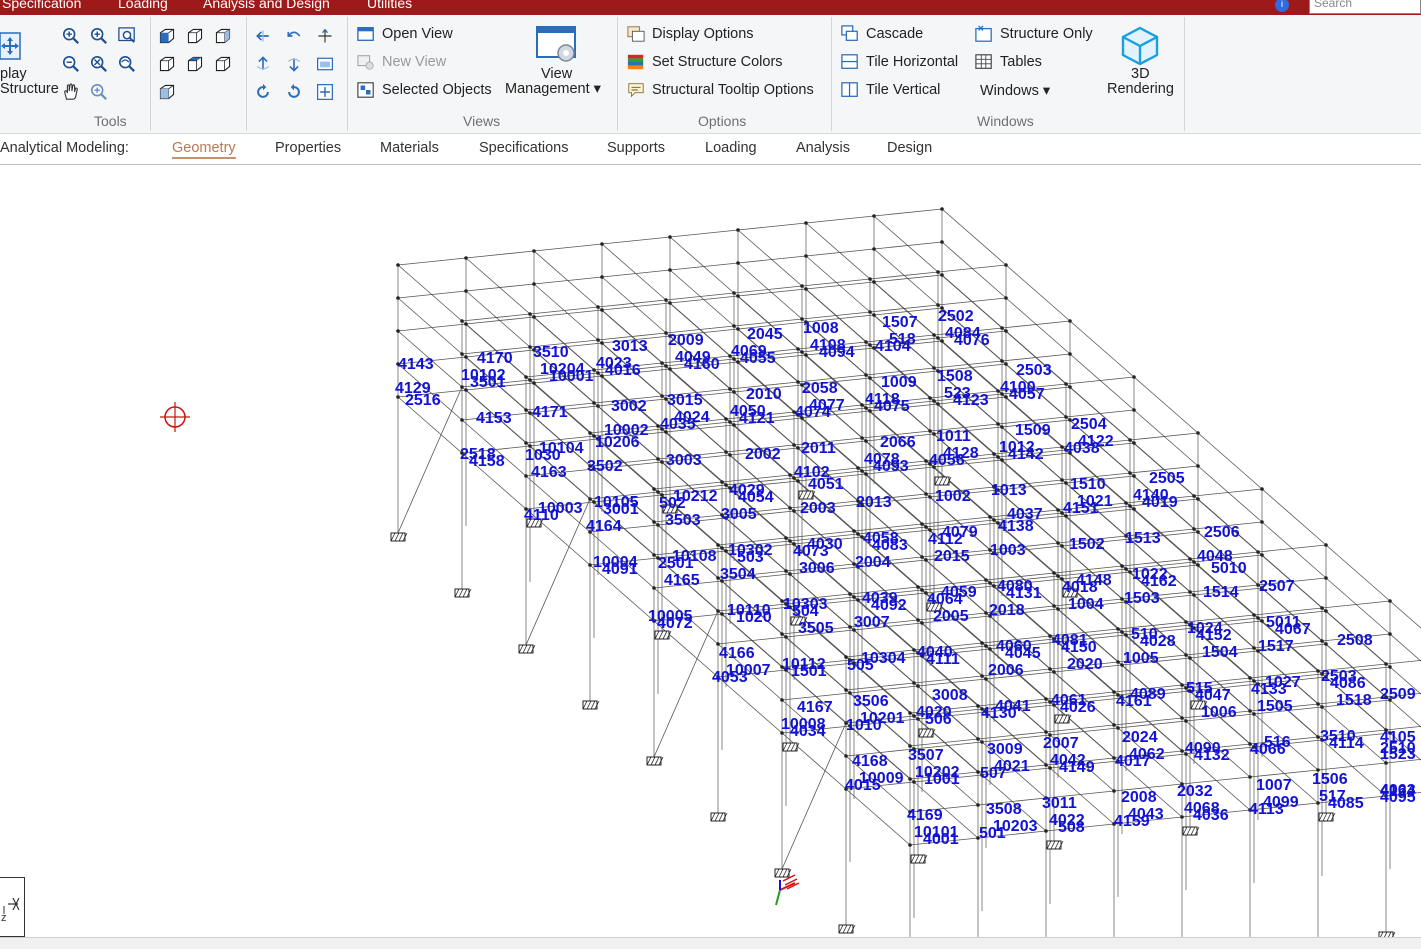  Describe the element at coordinates (1141, 63) in the screenshot. I see `3d-rendering-button: 3D Rendering` at that location.